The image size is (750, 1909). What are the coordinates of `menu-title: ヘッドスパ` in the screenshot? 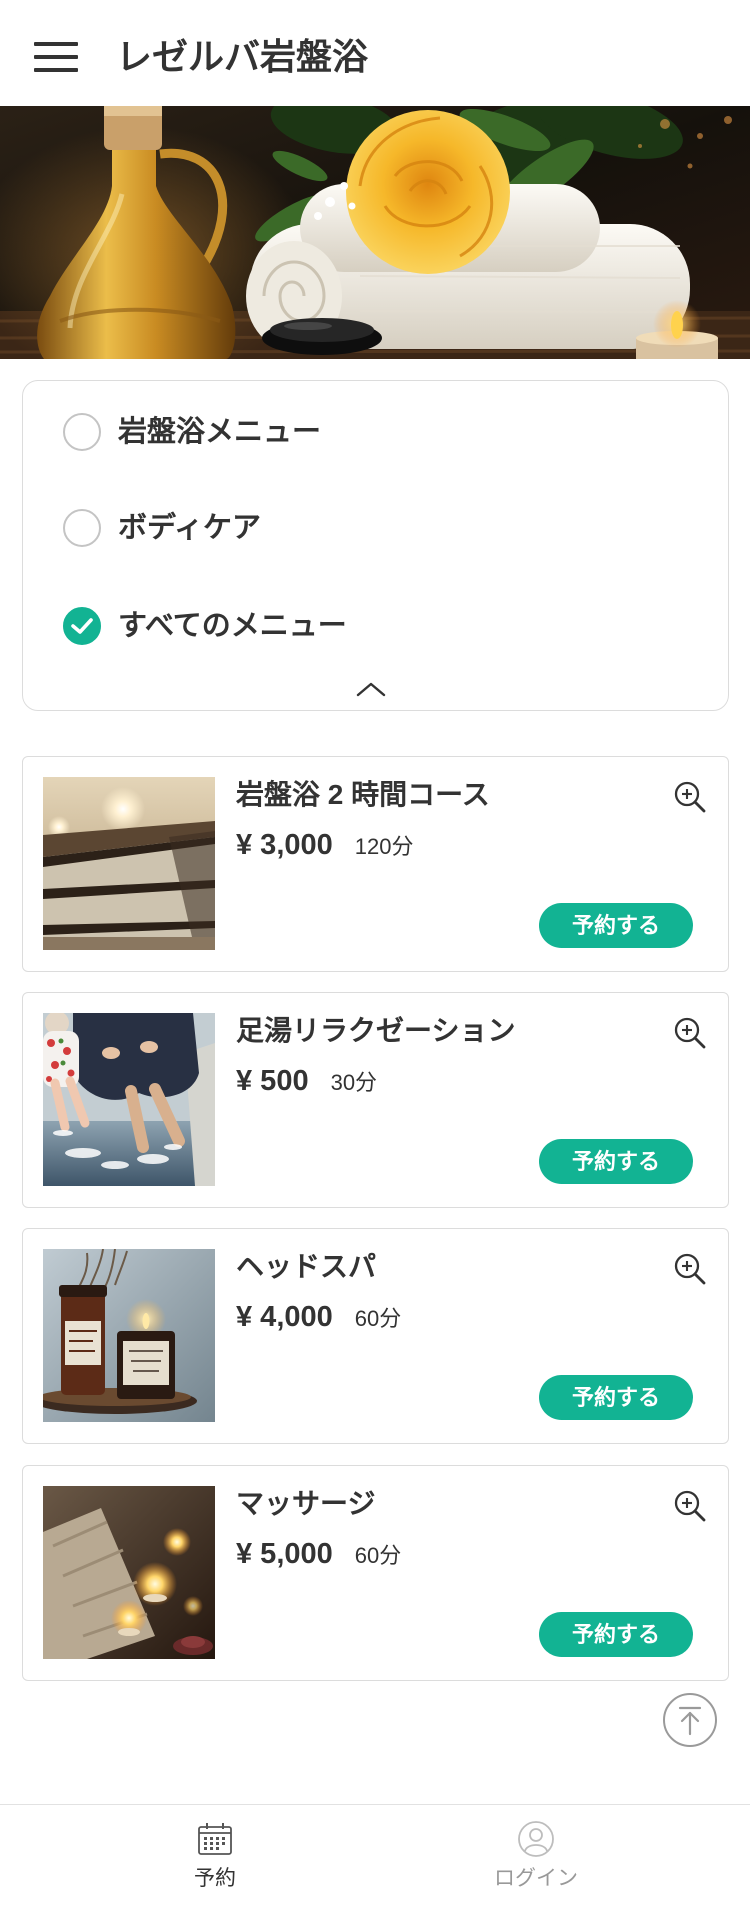 It's located at (306, 1266).